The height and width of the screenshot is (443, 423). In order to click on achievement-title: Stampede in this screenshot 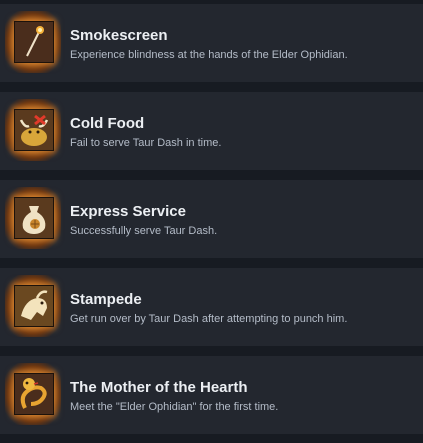, I will do `click(106, 299)`.